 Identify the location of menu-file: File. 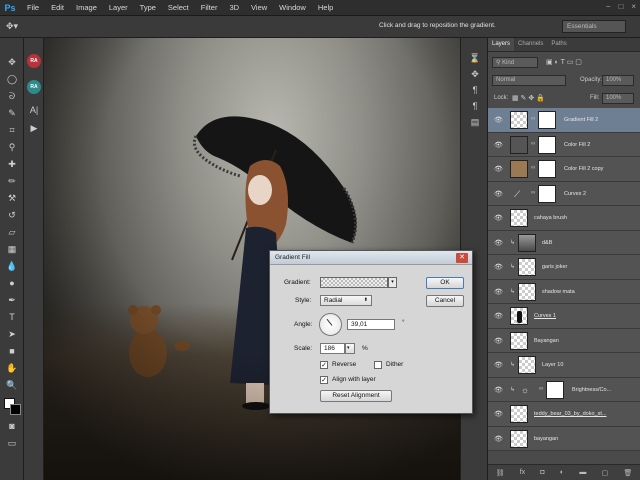
(33, 8).